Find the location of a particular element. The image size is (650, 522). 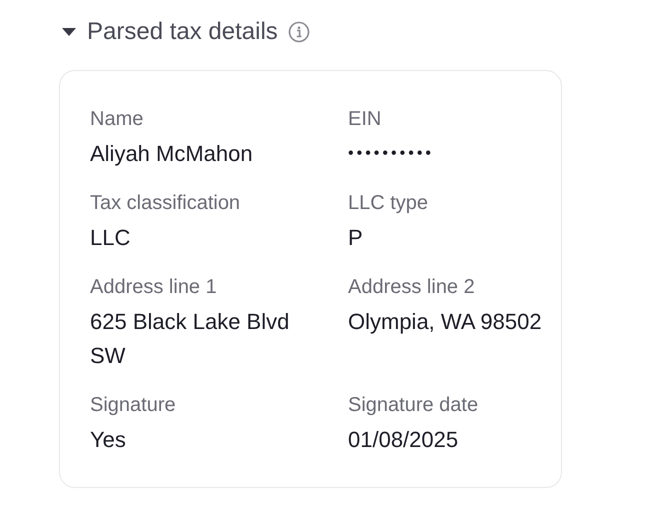

field-value: LLC is located at coordinates (111, 238).